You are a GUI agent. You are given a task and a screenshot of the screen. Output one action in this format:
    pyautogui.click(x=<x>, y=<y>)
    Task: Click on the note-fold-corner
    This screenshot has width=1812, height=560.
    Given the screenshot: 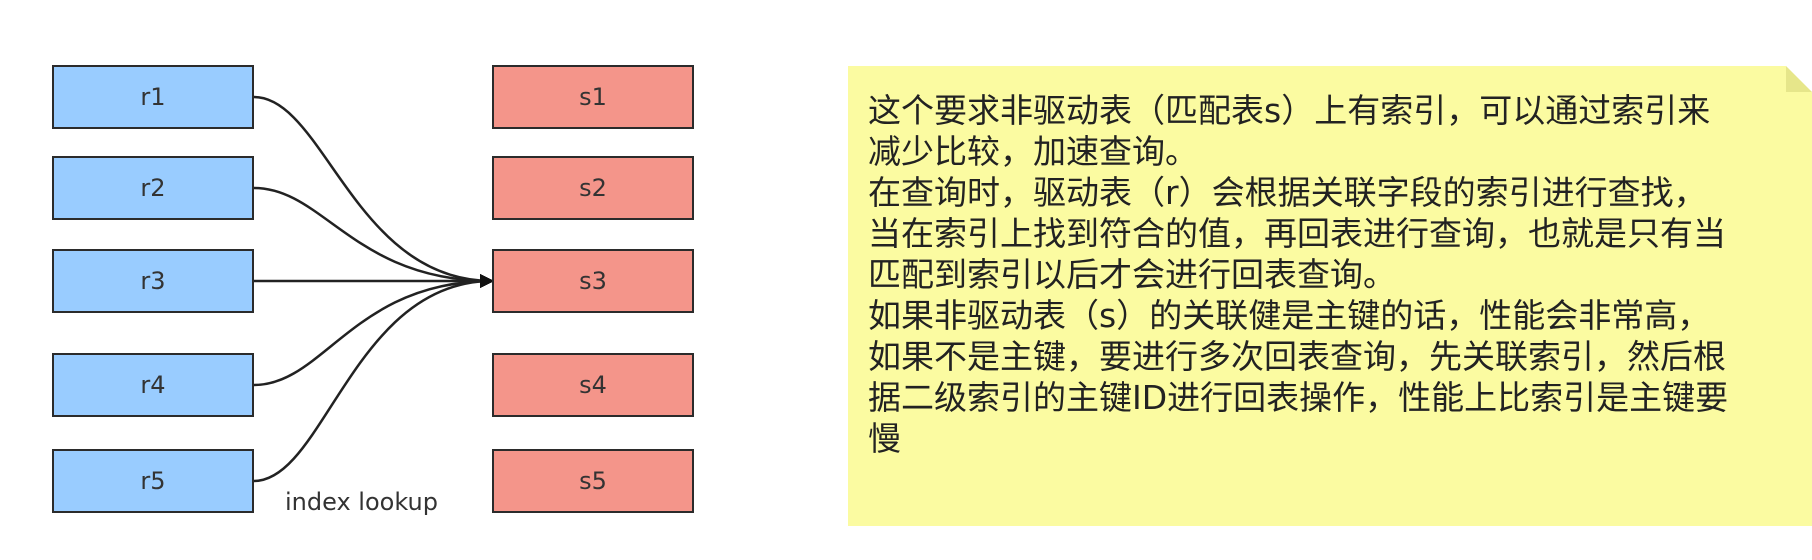 What is the action you would take?
    pyautogui.click(x=1799, y=79)
    